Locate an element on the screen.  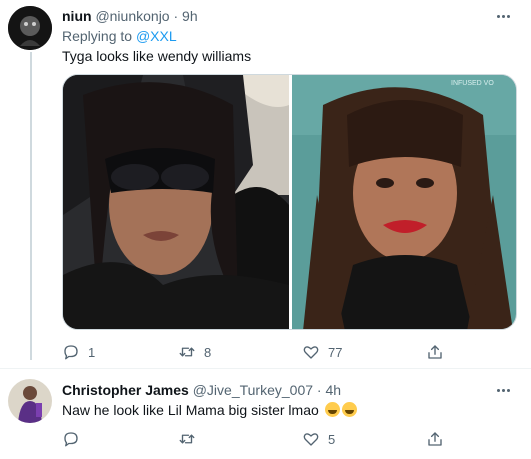
timestamp: 9h is located at coordinates (190, 16).